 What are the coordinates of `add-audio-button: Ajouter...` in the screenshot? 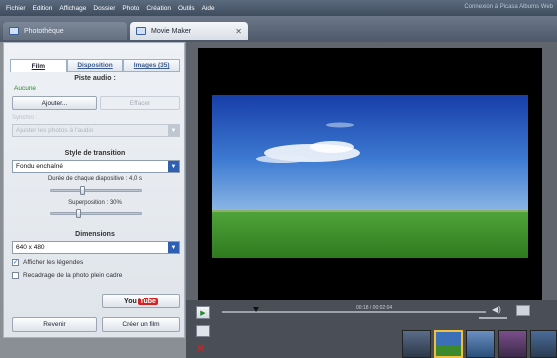 It's located at (54, 103).